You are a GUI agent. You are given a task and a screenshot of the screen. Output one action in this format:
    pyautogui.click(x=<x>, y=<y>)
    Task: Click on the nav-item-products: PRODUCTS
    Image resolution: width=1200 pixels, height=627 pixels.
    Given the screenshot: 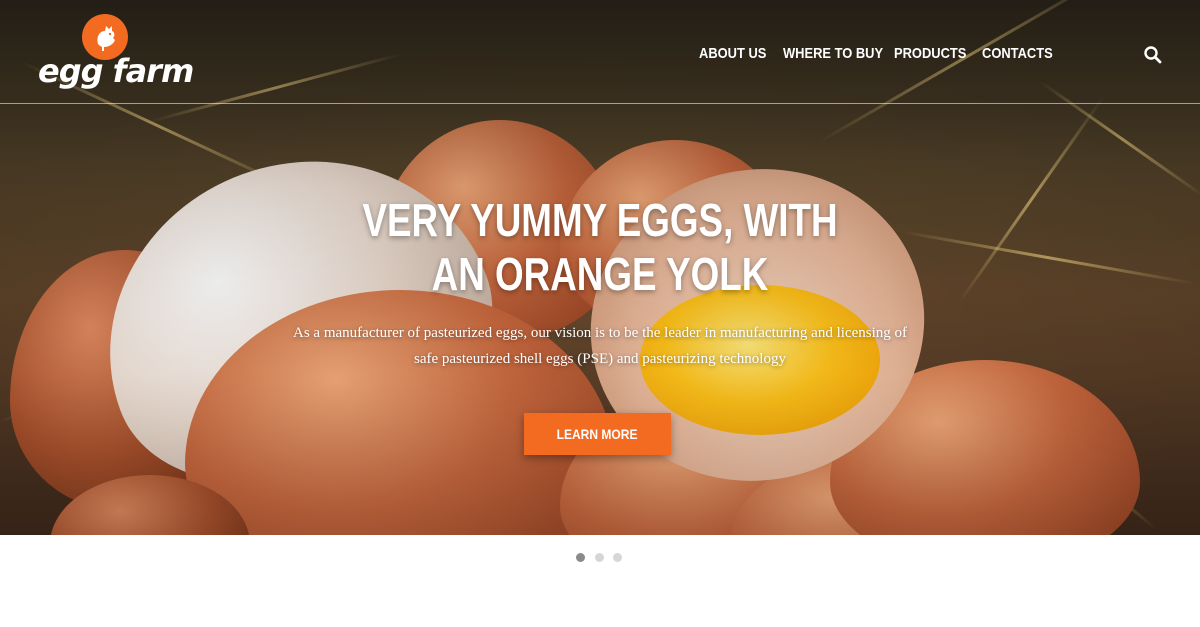 What is the action you would take?
    pyautogui.click(x=930, y=53)
    